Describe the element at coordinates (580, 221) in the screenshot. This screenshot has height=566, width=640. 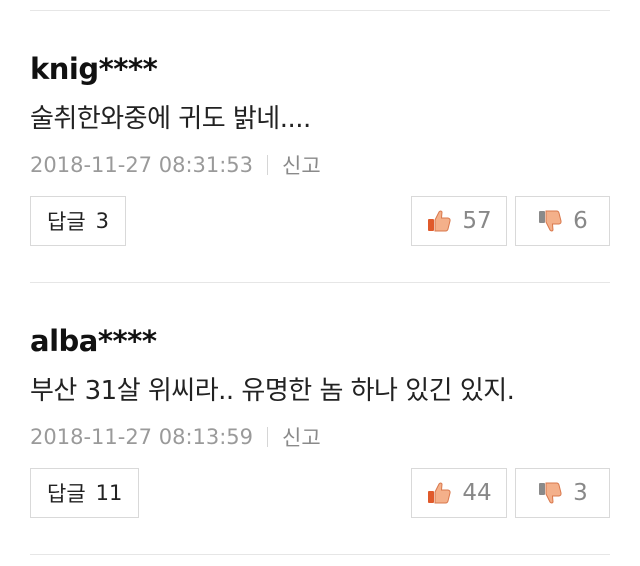
I see `dislike-count: 6` at that location.